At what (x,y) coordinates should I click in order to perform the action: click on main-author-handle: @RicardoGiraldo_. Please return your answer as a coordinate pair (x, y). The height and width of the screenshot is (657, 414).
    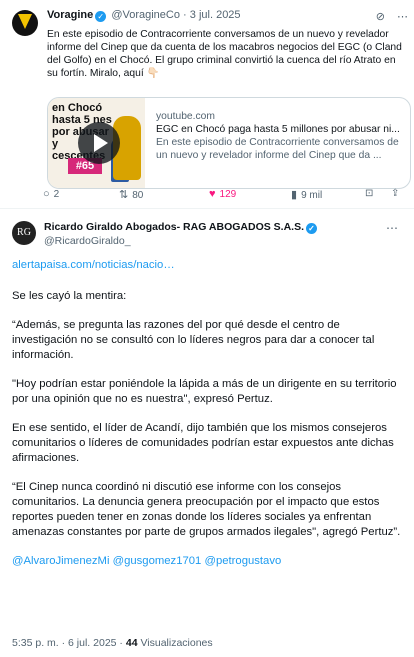
    Looking at the image, I should click on (87, 241).